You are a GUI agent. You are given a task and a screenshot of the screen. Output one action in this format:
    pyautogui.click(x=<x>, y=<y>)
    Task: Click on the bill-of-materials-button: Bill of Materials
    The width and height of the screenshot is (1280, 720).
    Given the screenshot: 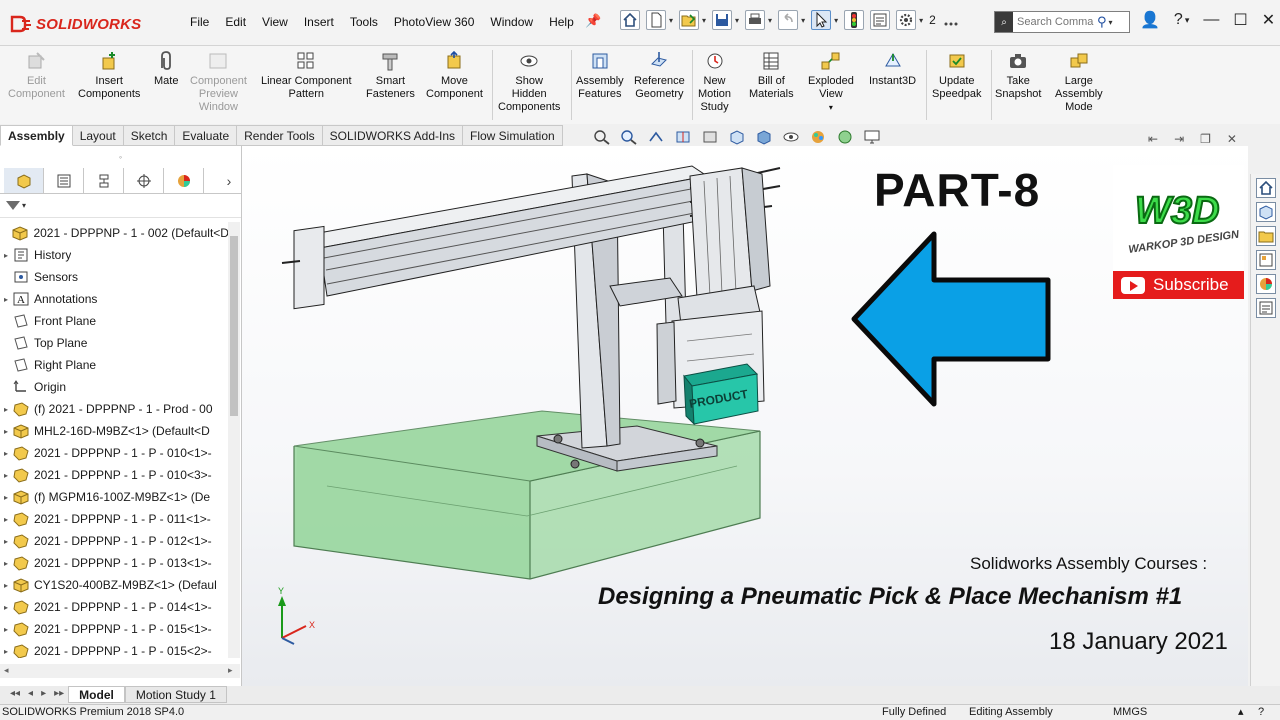 What is the action you would take?
    pyautogui.click(x=771, y=75)
    